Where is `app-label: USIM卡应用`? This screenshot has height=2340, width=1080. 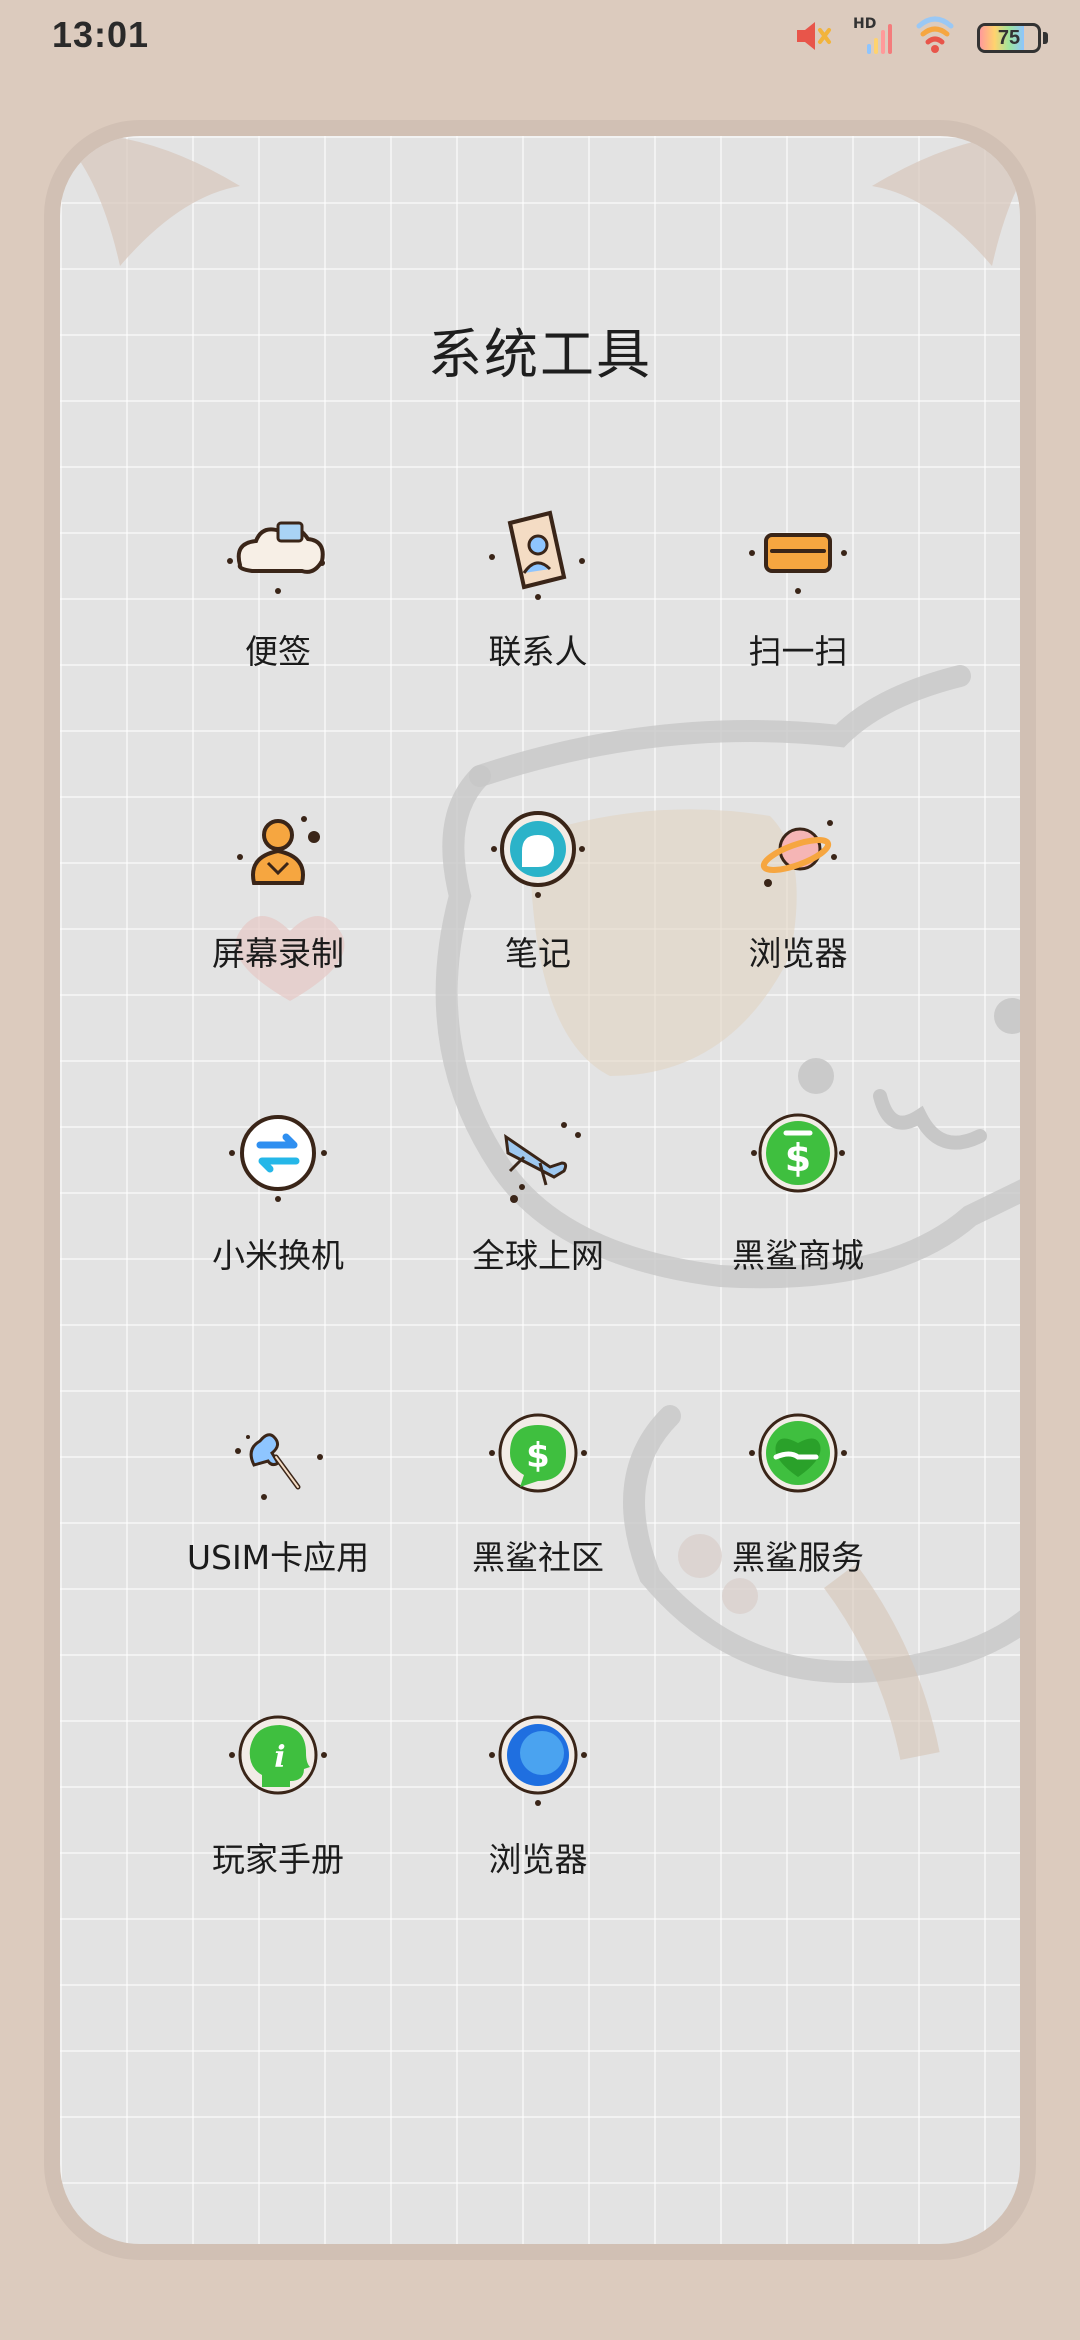
app-label: USIM卡应用 is located at coordinates (278, 1557).